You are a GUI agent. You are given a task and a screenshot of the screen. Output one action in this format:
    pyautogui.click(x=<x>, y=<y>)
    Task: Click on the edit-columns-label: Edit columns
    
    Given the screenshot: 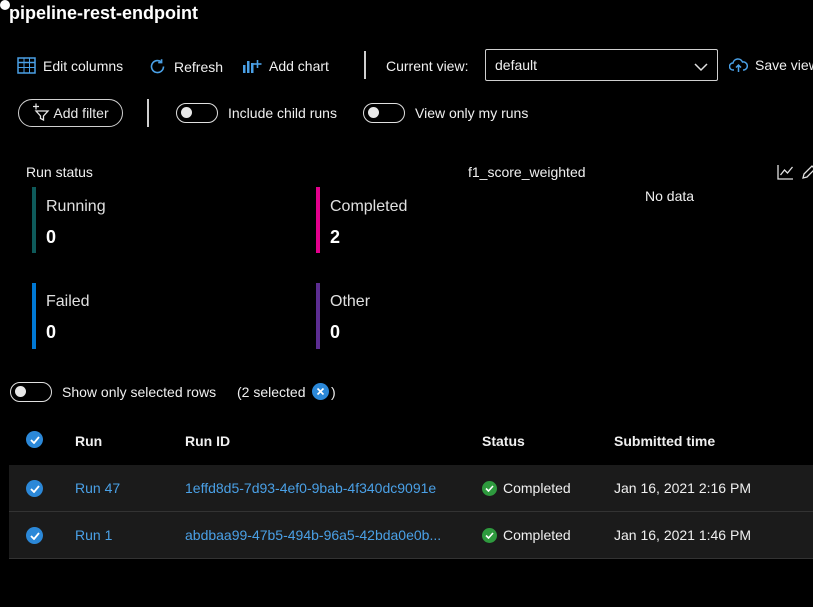 What is the action you would take?
    pyautogui.click(x=83, y=65)
    